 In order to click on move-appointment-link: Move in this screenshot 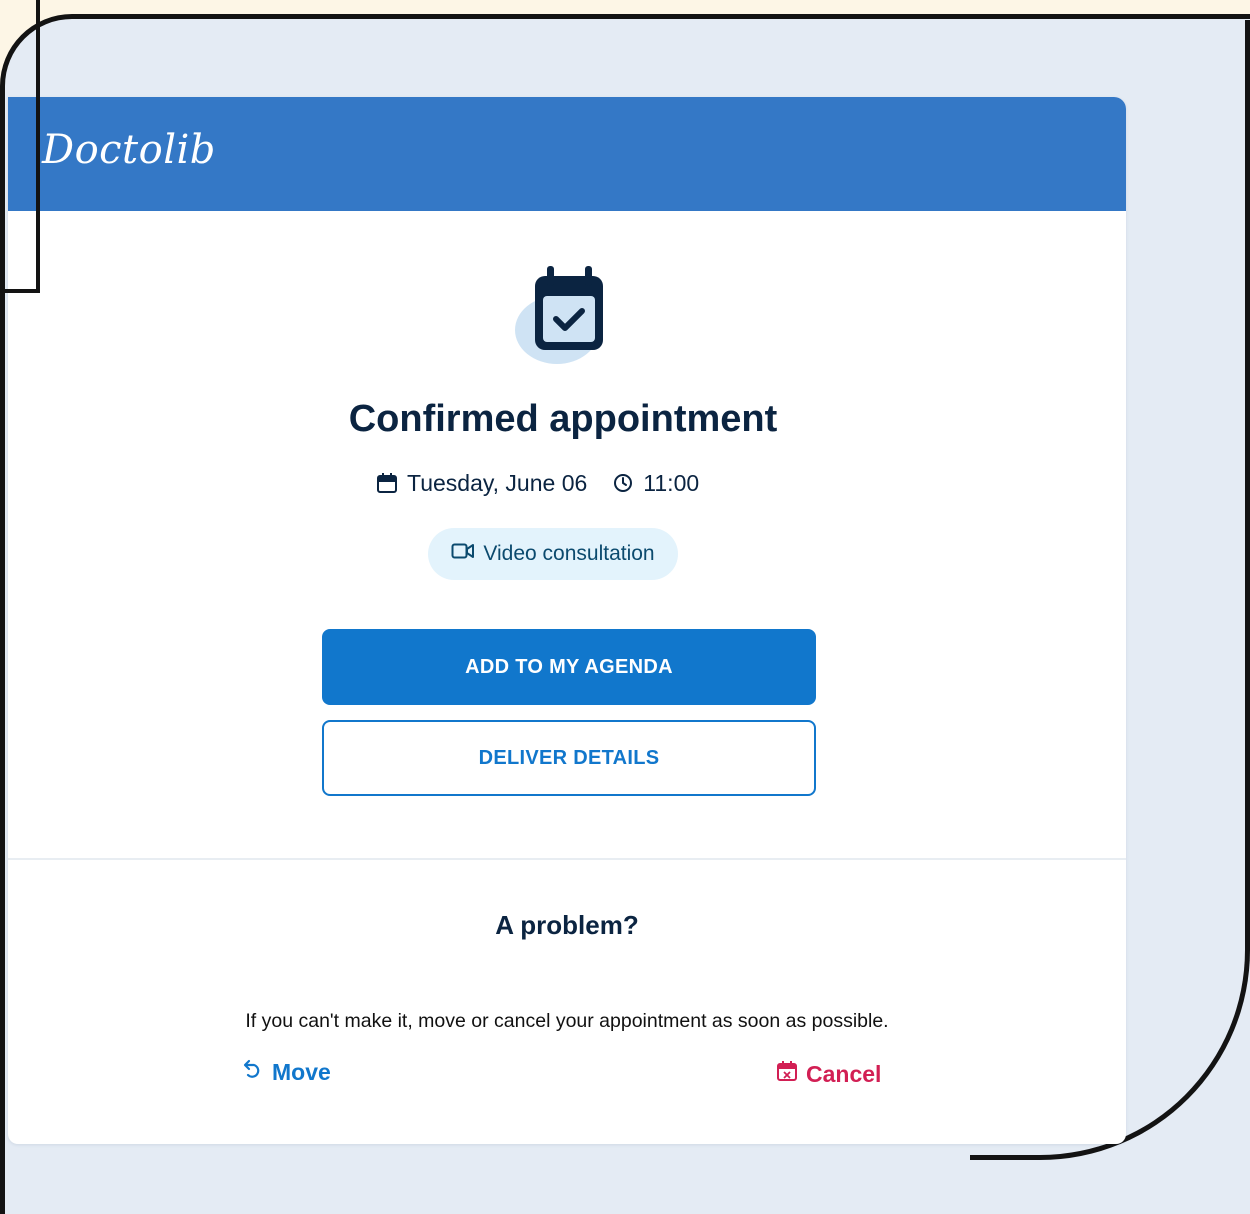, I will do `click(285, 1072)`.